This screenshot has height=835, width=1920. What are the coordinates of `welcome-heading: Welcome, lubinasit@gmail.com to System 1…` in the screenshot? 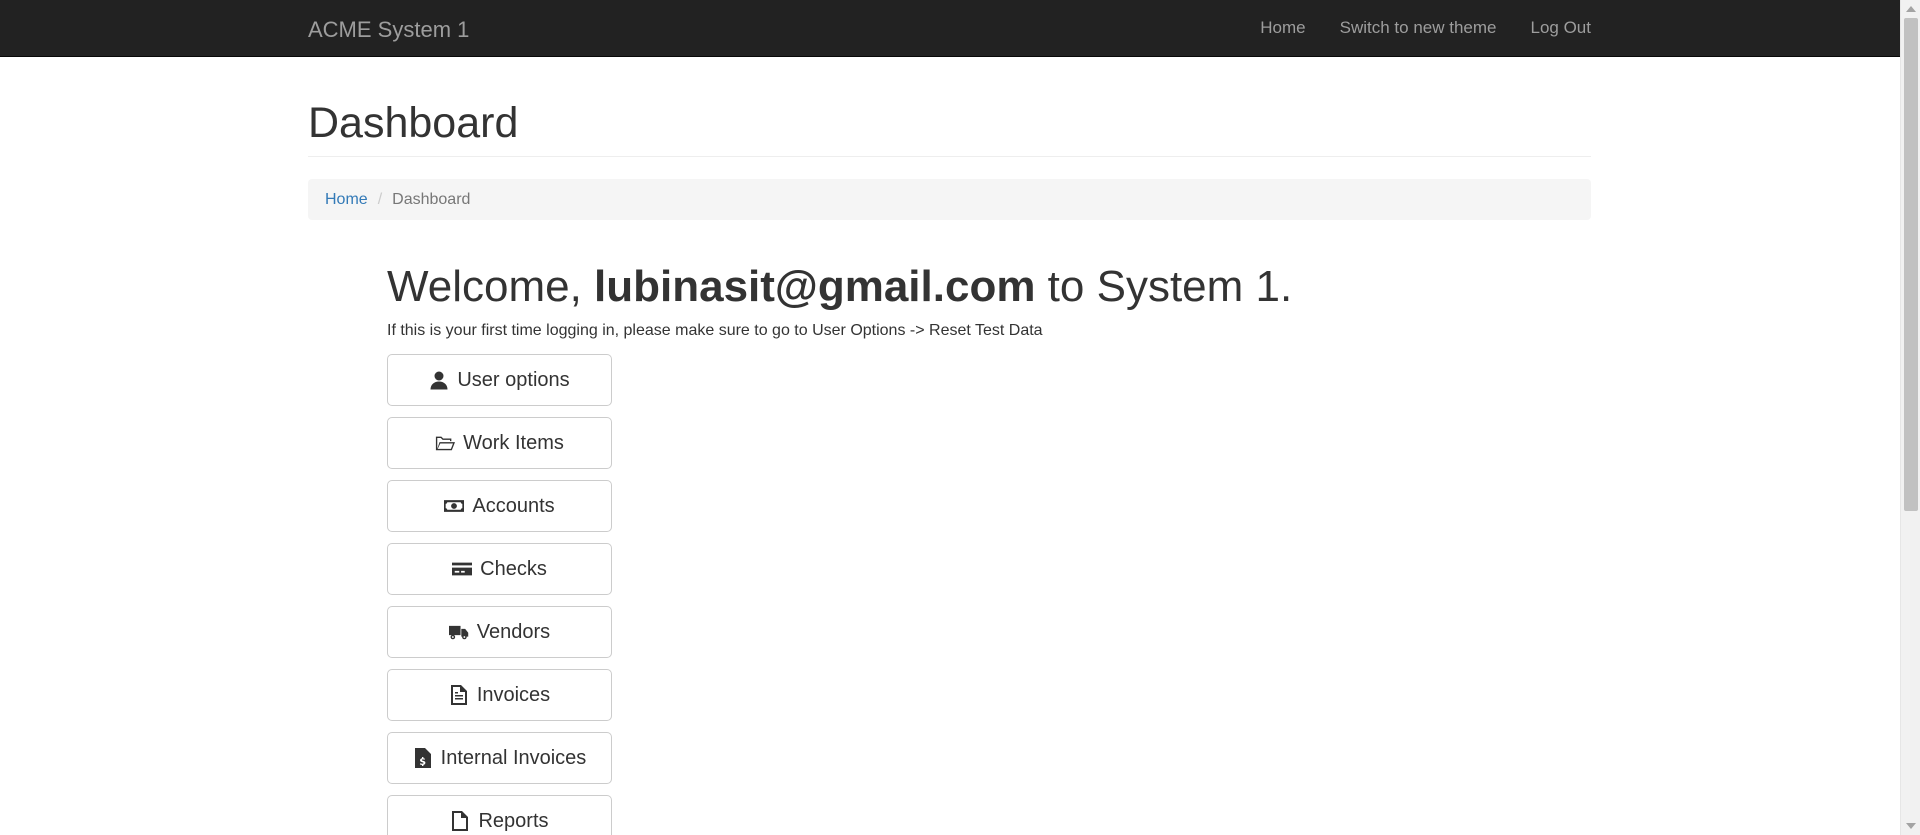 It's located at (839, 287).